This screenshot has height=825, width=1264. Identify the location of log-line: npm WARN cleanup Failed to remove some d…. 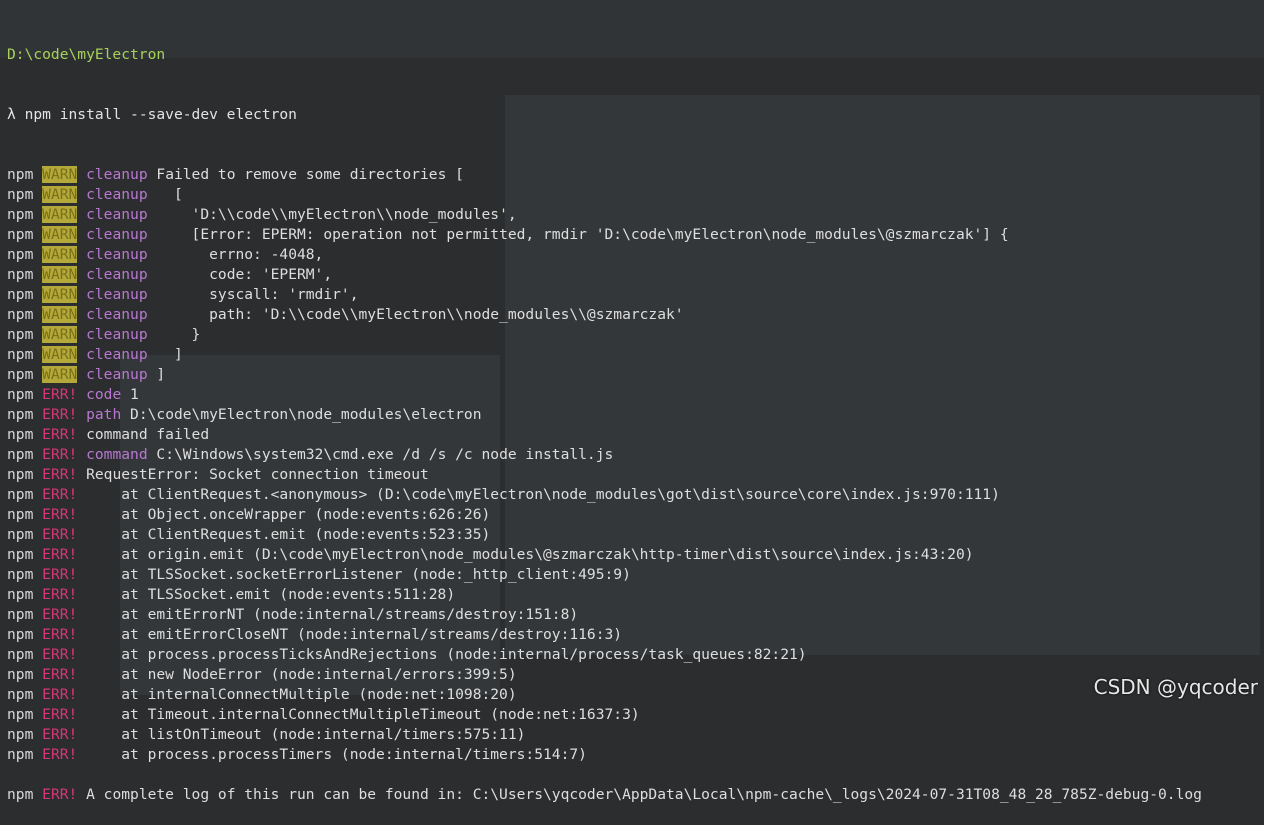
(632, 175).